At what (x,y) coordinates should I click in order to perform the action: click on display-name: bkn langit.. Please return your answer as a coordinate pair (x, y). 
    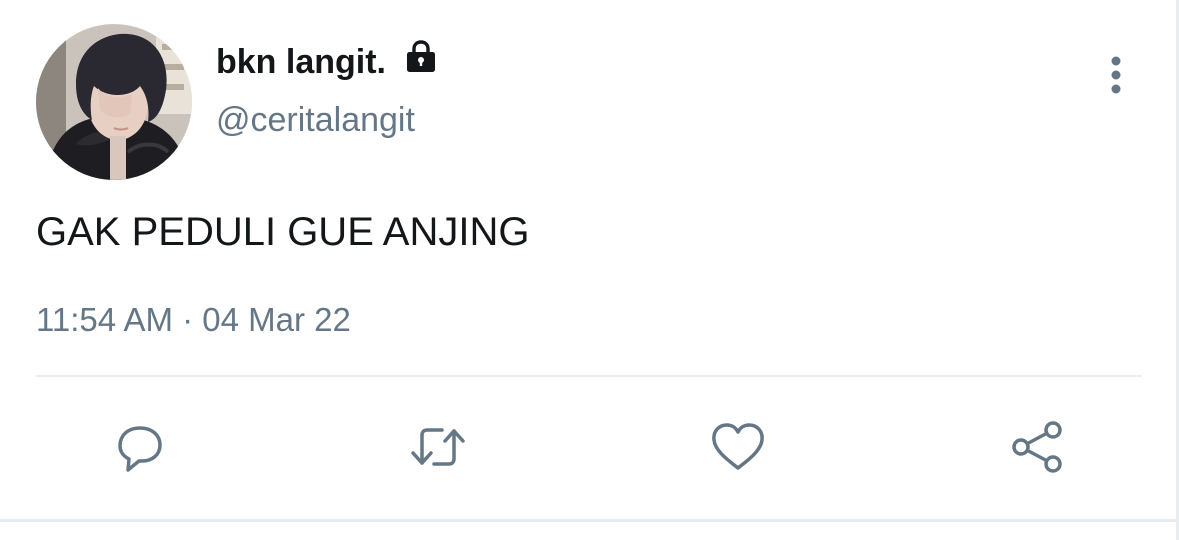
    Looking at the image, I should click on (301, 62).